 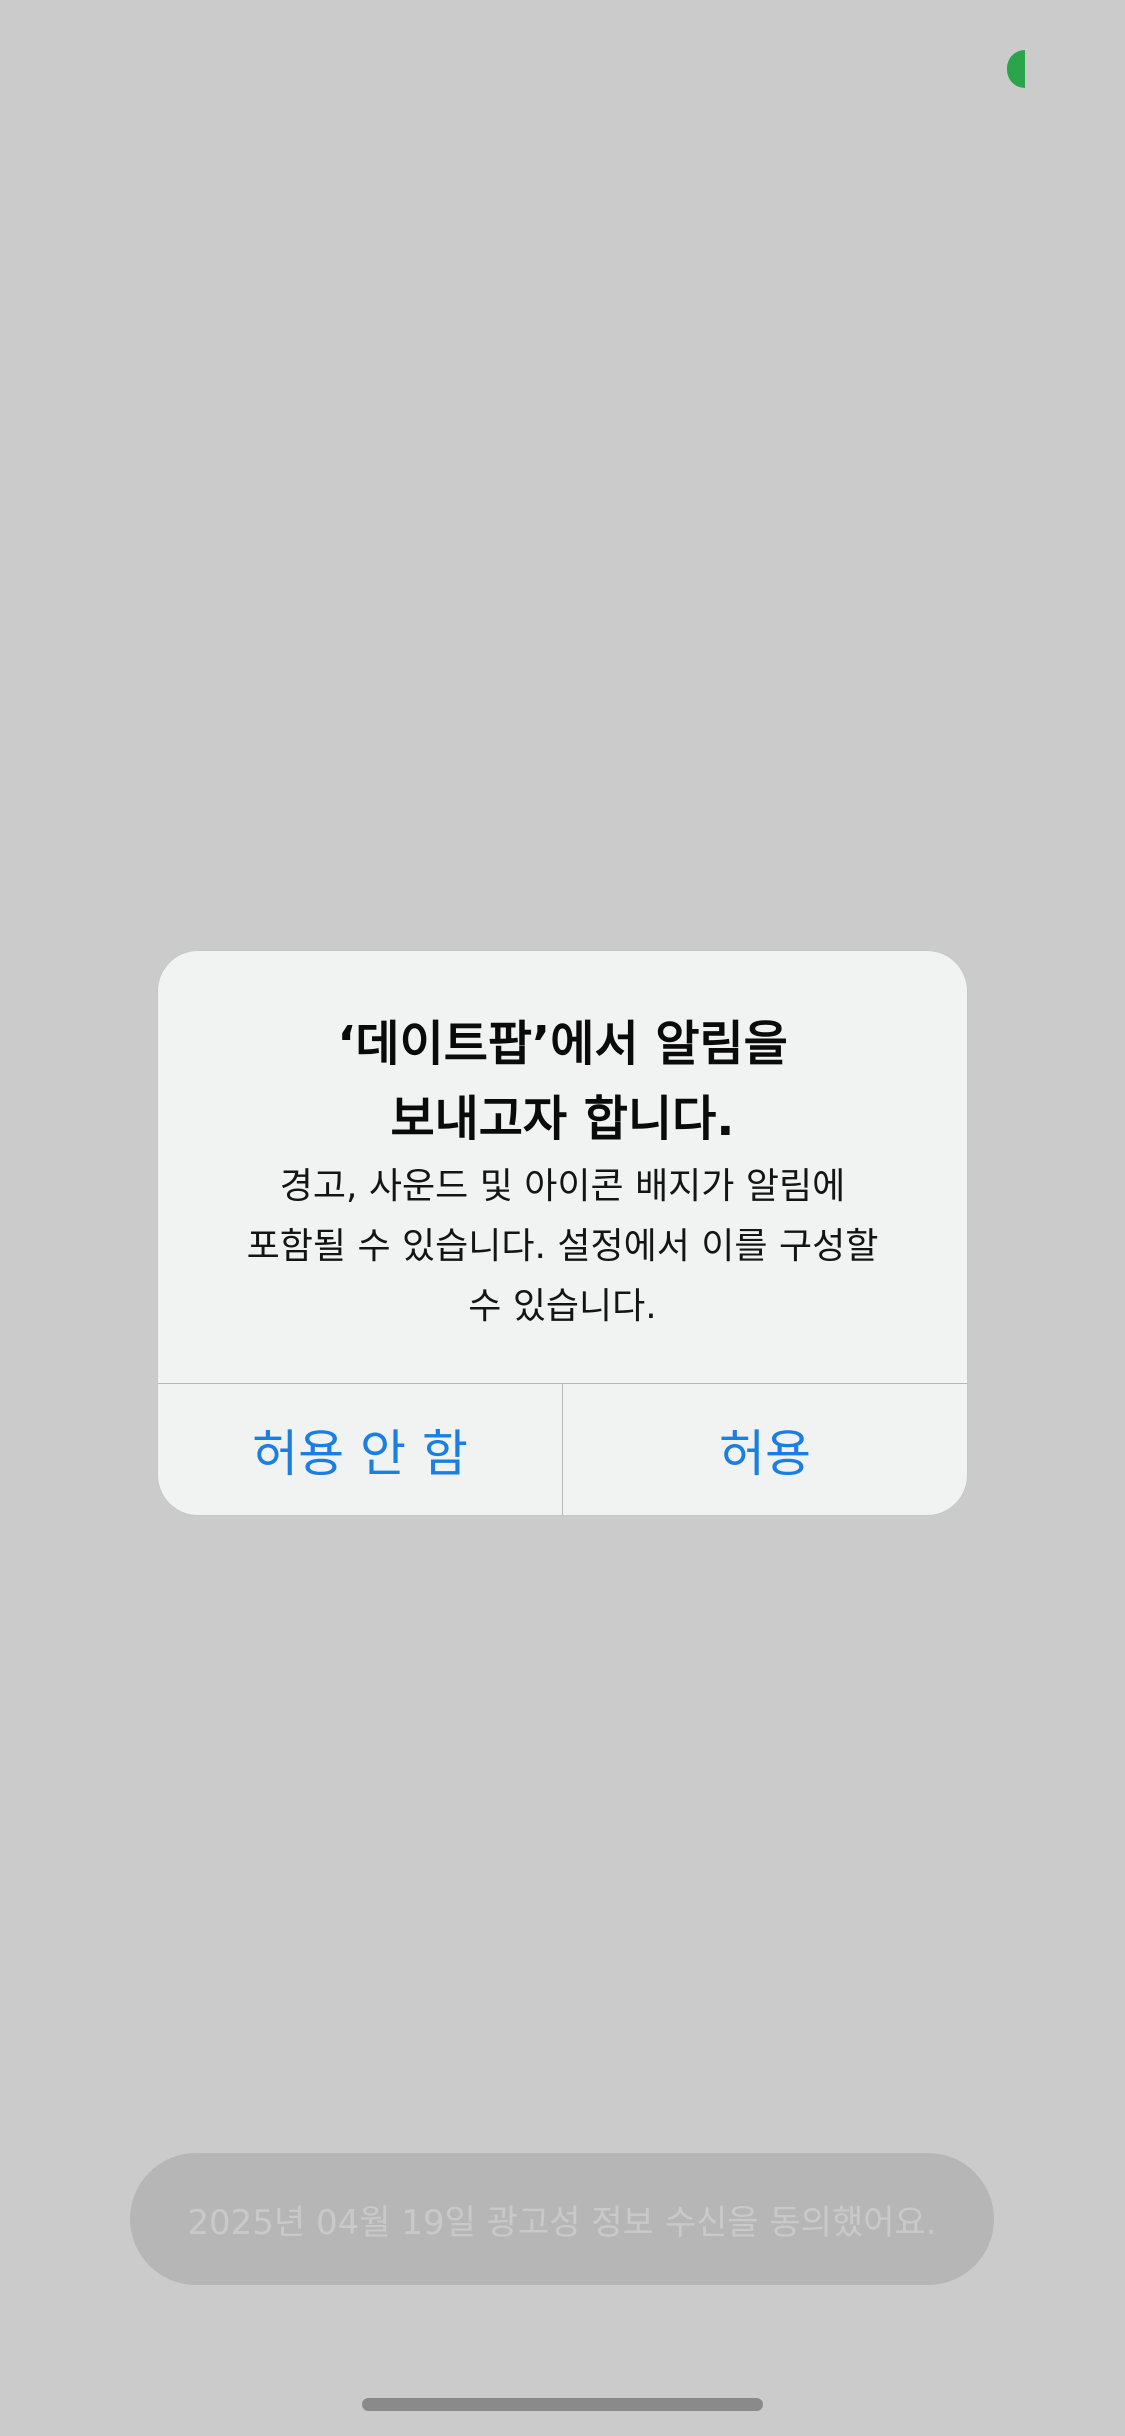 I want to click on status-indicator-icon, so click(x=1016, y=69).